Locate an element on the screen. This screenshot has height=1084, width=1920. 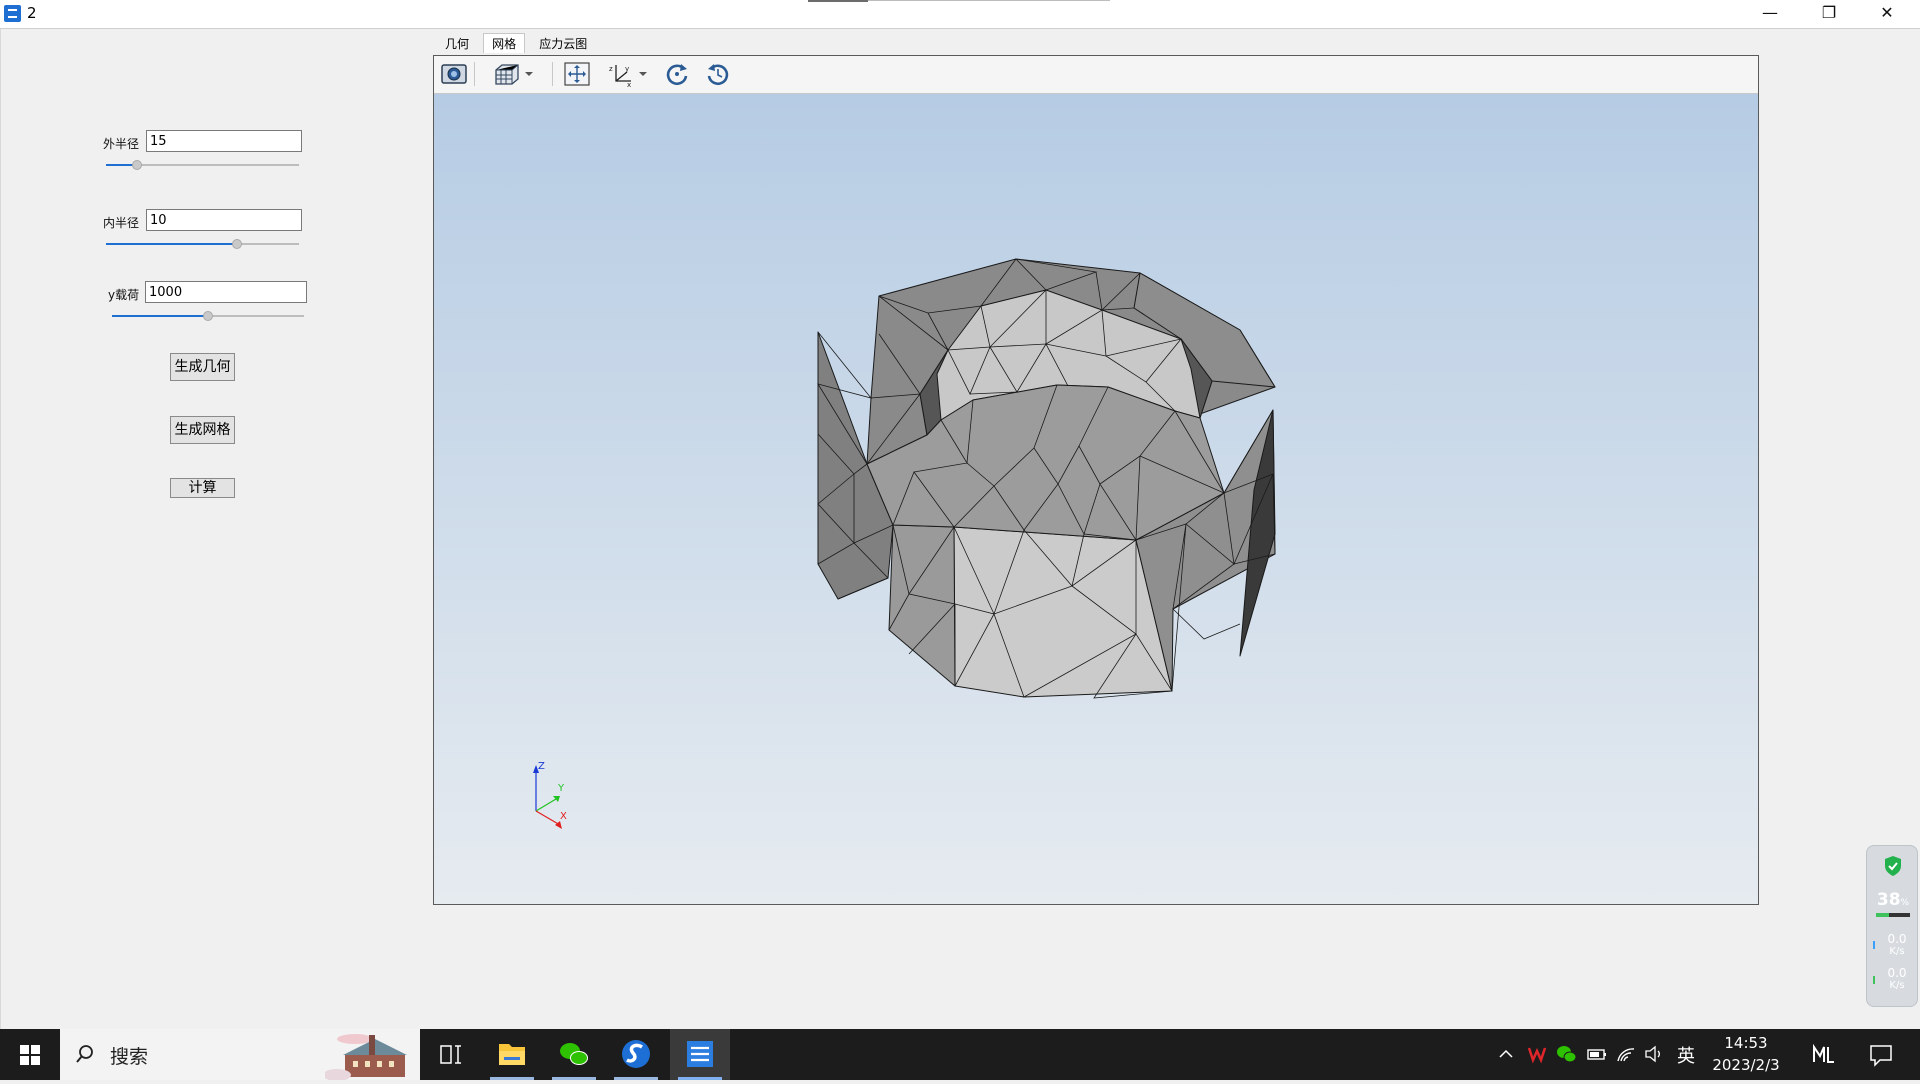
taskbar: 搜索 英 14:53 2023/2/3 is located at coordinates (960, 1054).